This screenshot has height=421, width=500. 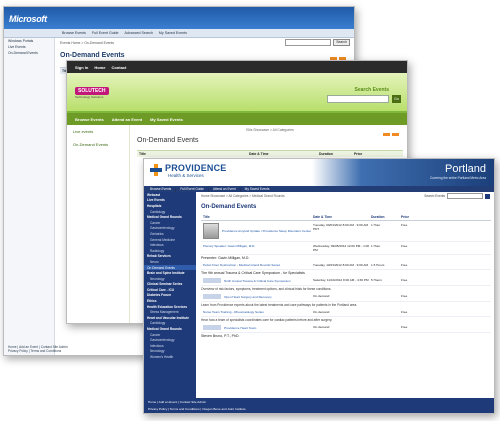 I want to click on providence-search: Search Events, so click(x=457, y=196).